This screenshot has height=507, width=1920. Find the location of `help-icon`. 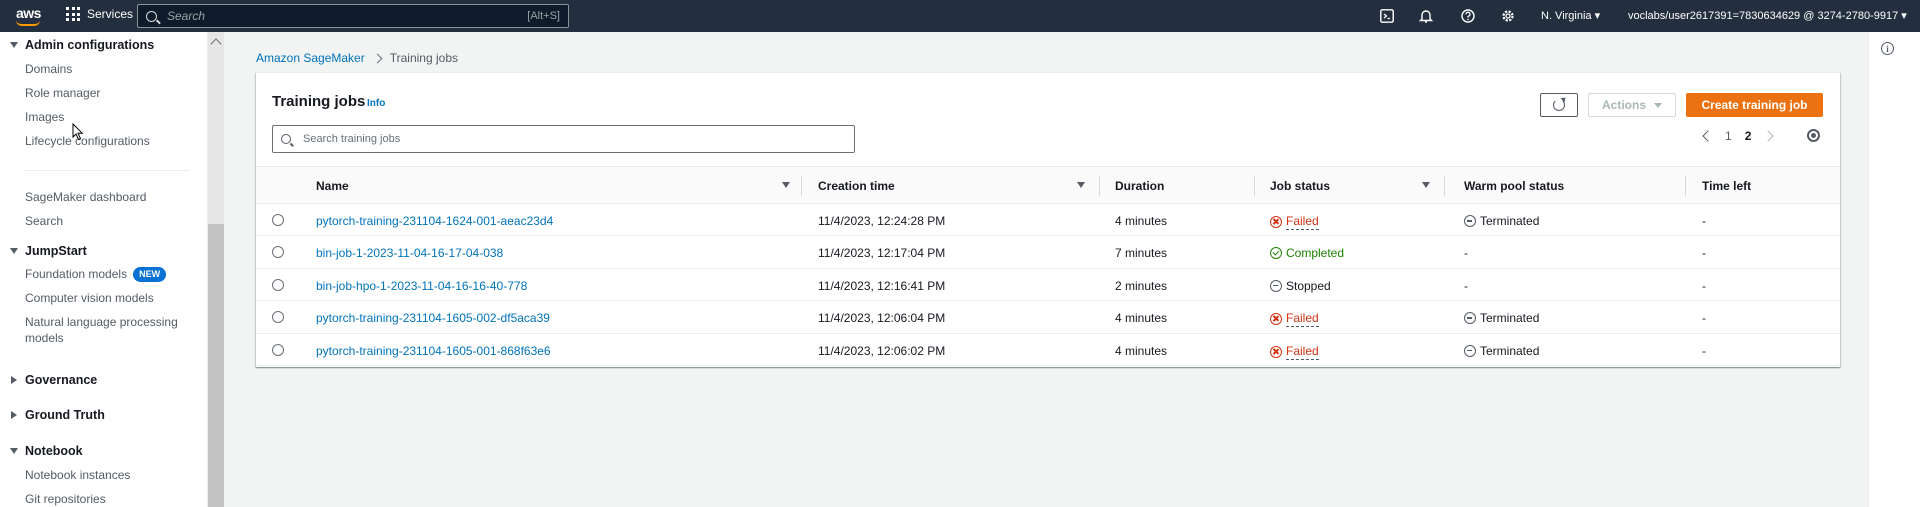

help-icon is located at coordinates (1468, 16).